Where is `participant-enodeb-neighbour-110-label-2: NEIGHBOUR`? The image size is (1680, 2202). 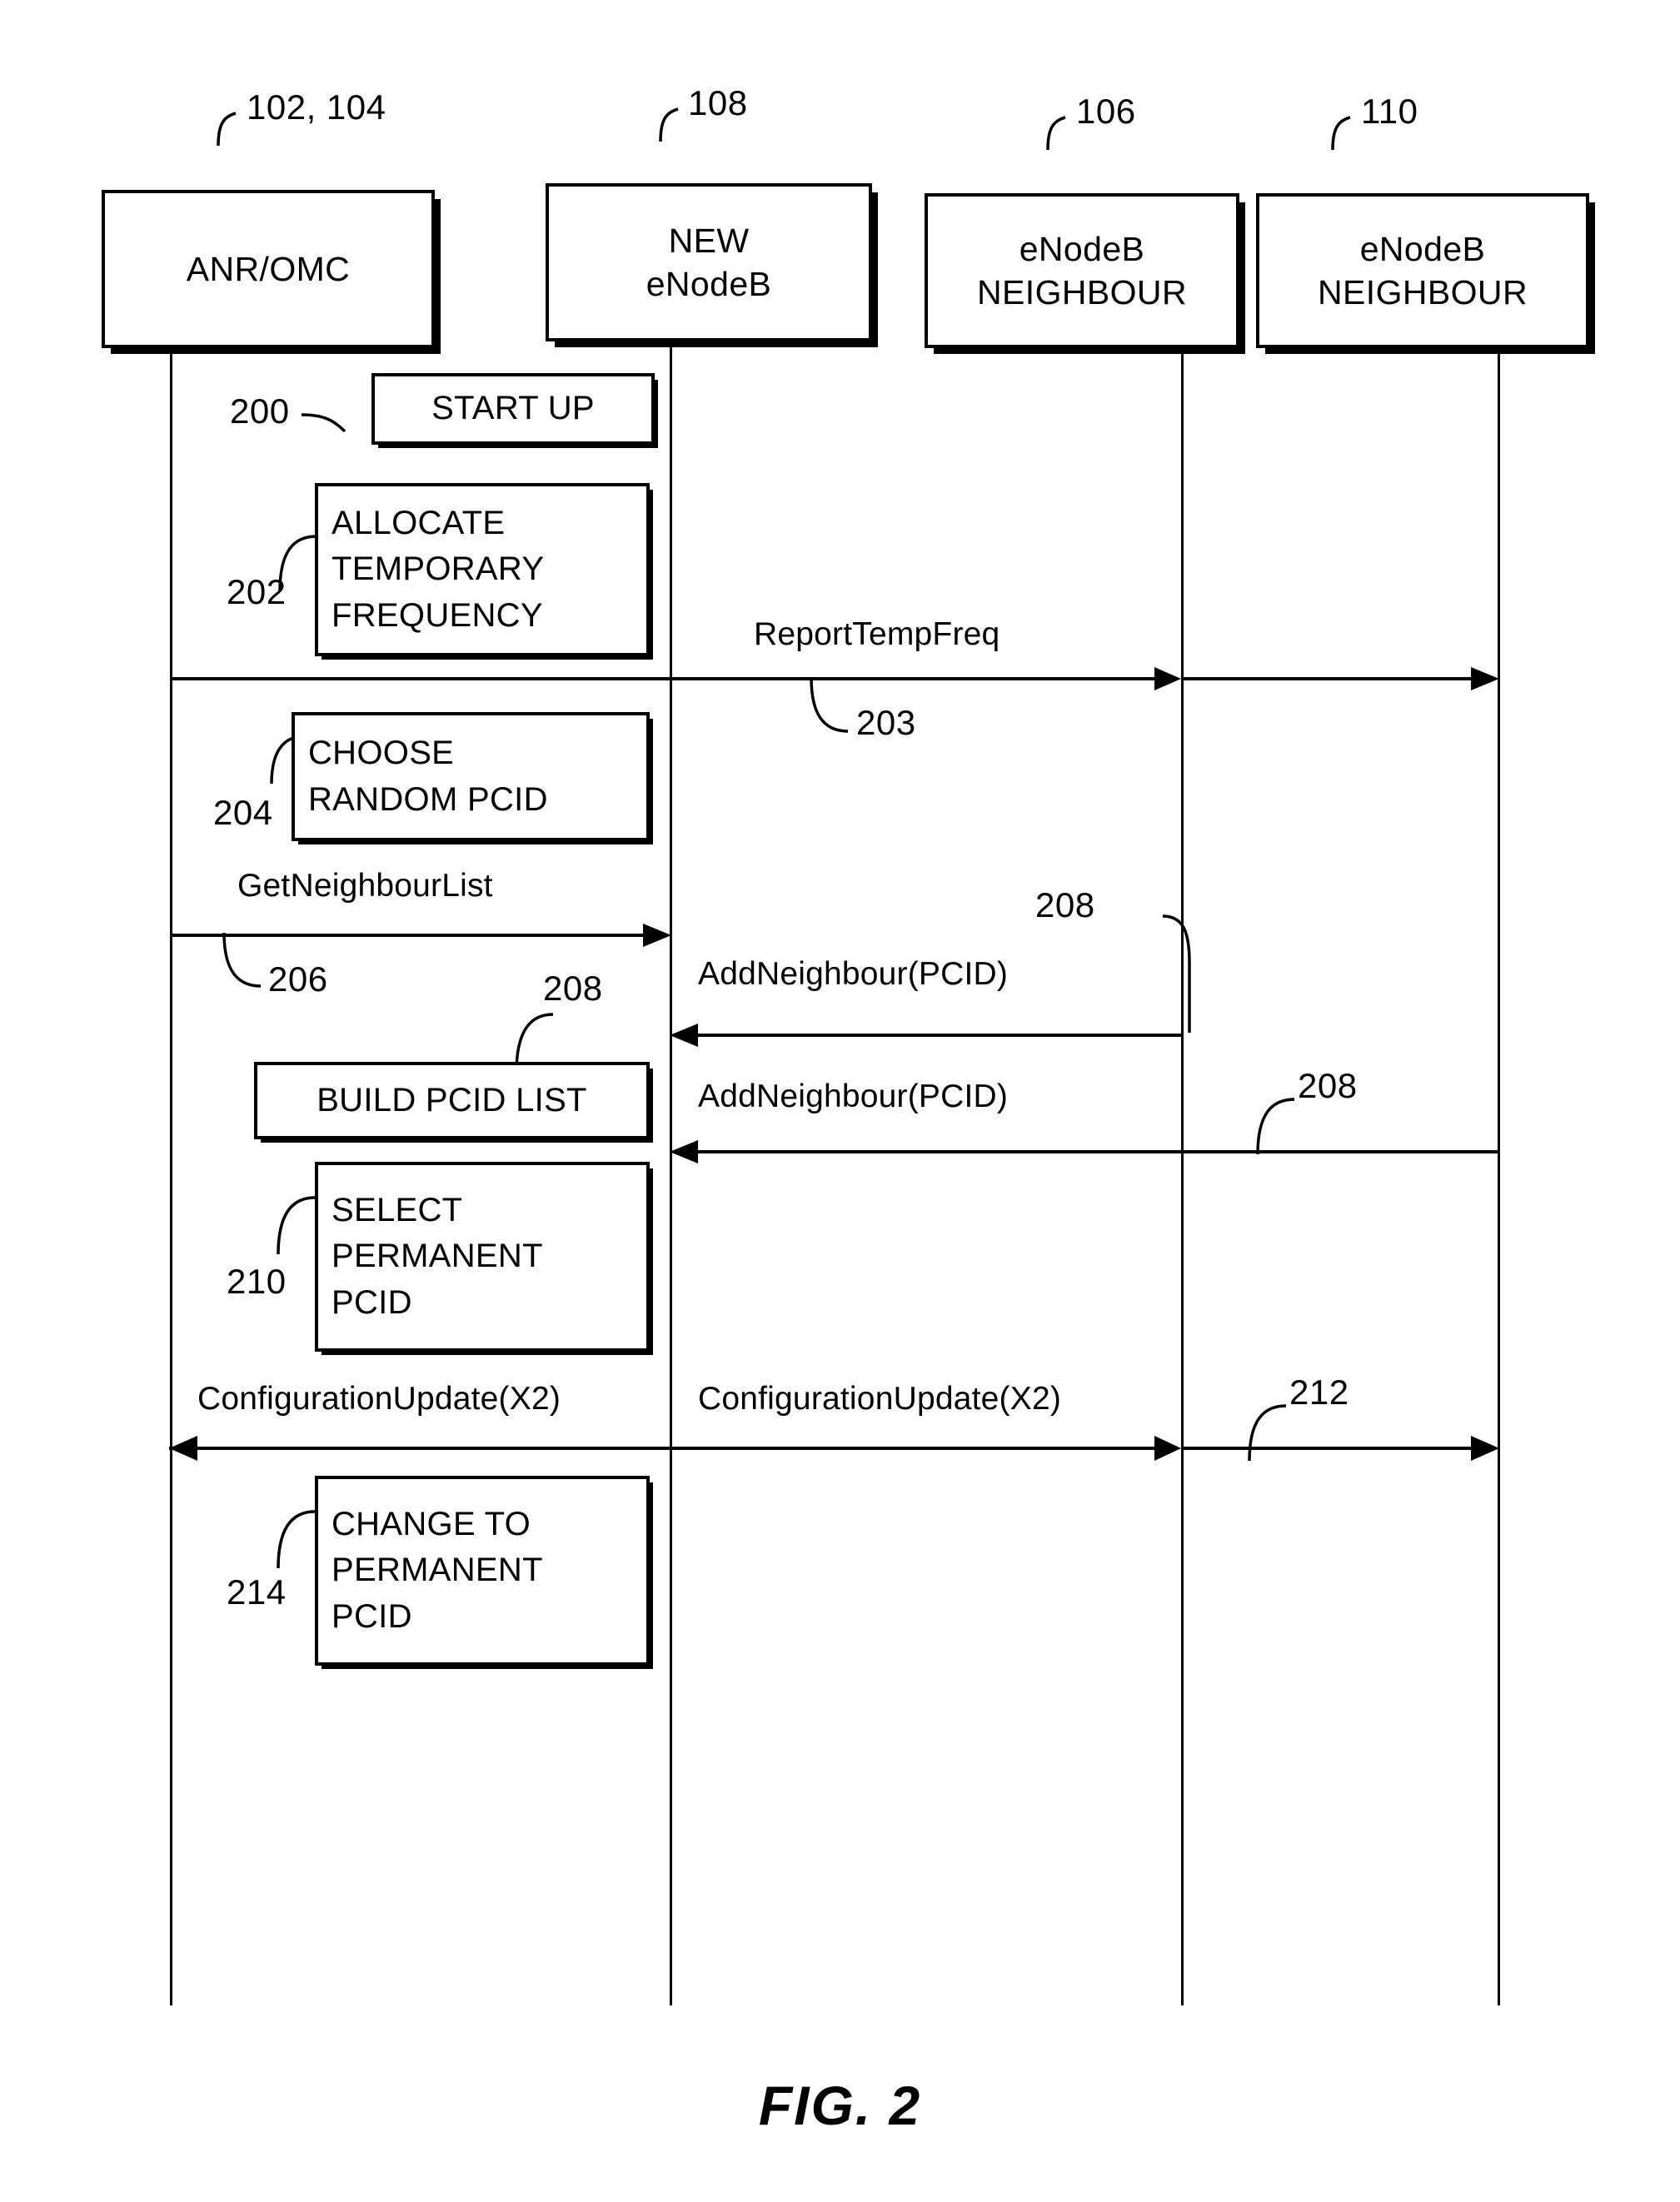
participant-enodeb-neighbour-110-label-2: NEIGHBOUR is located at coordinates (1423, 292).